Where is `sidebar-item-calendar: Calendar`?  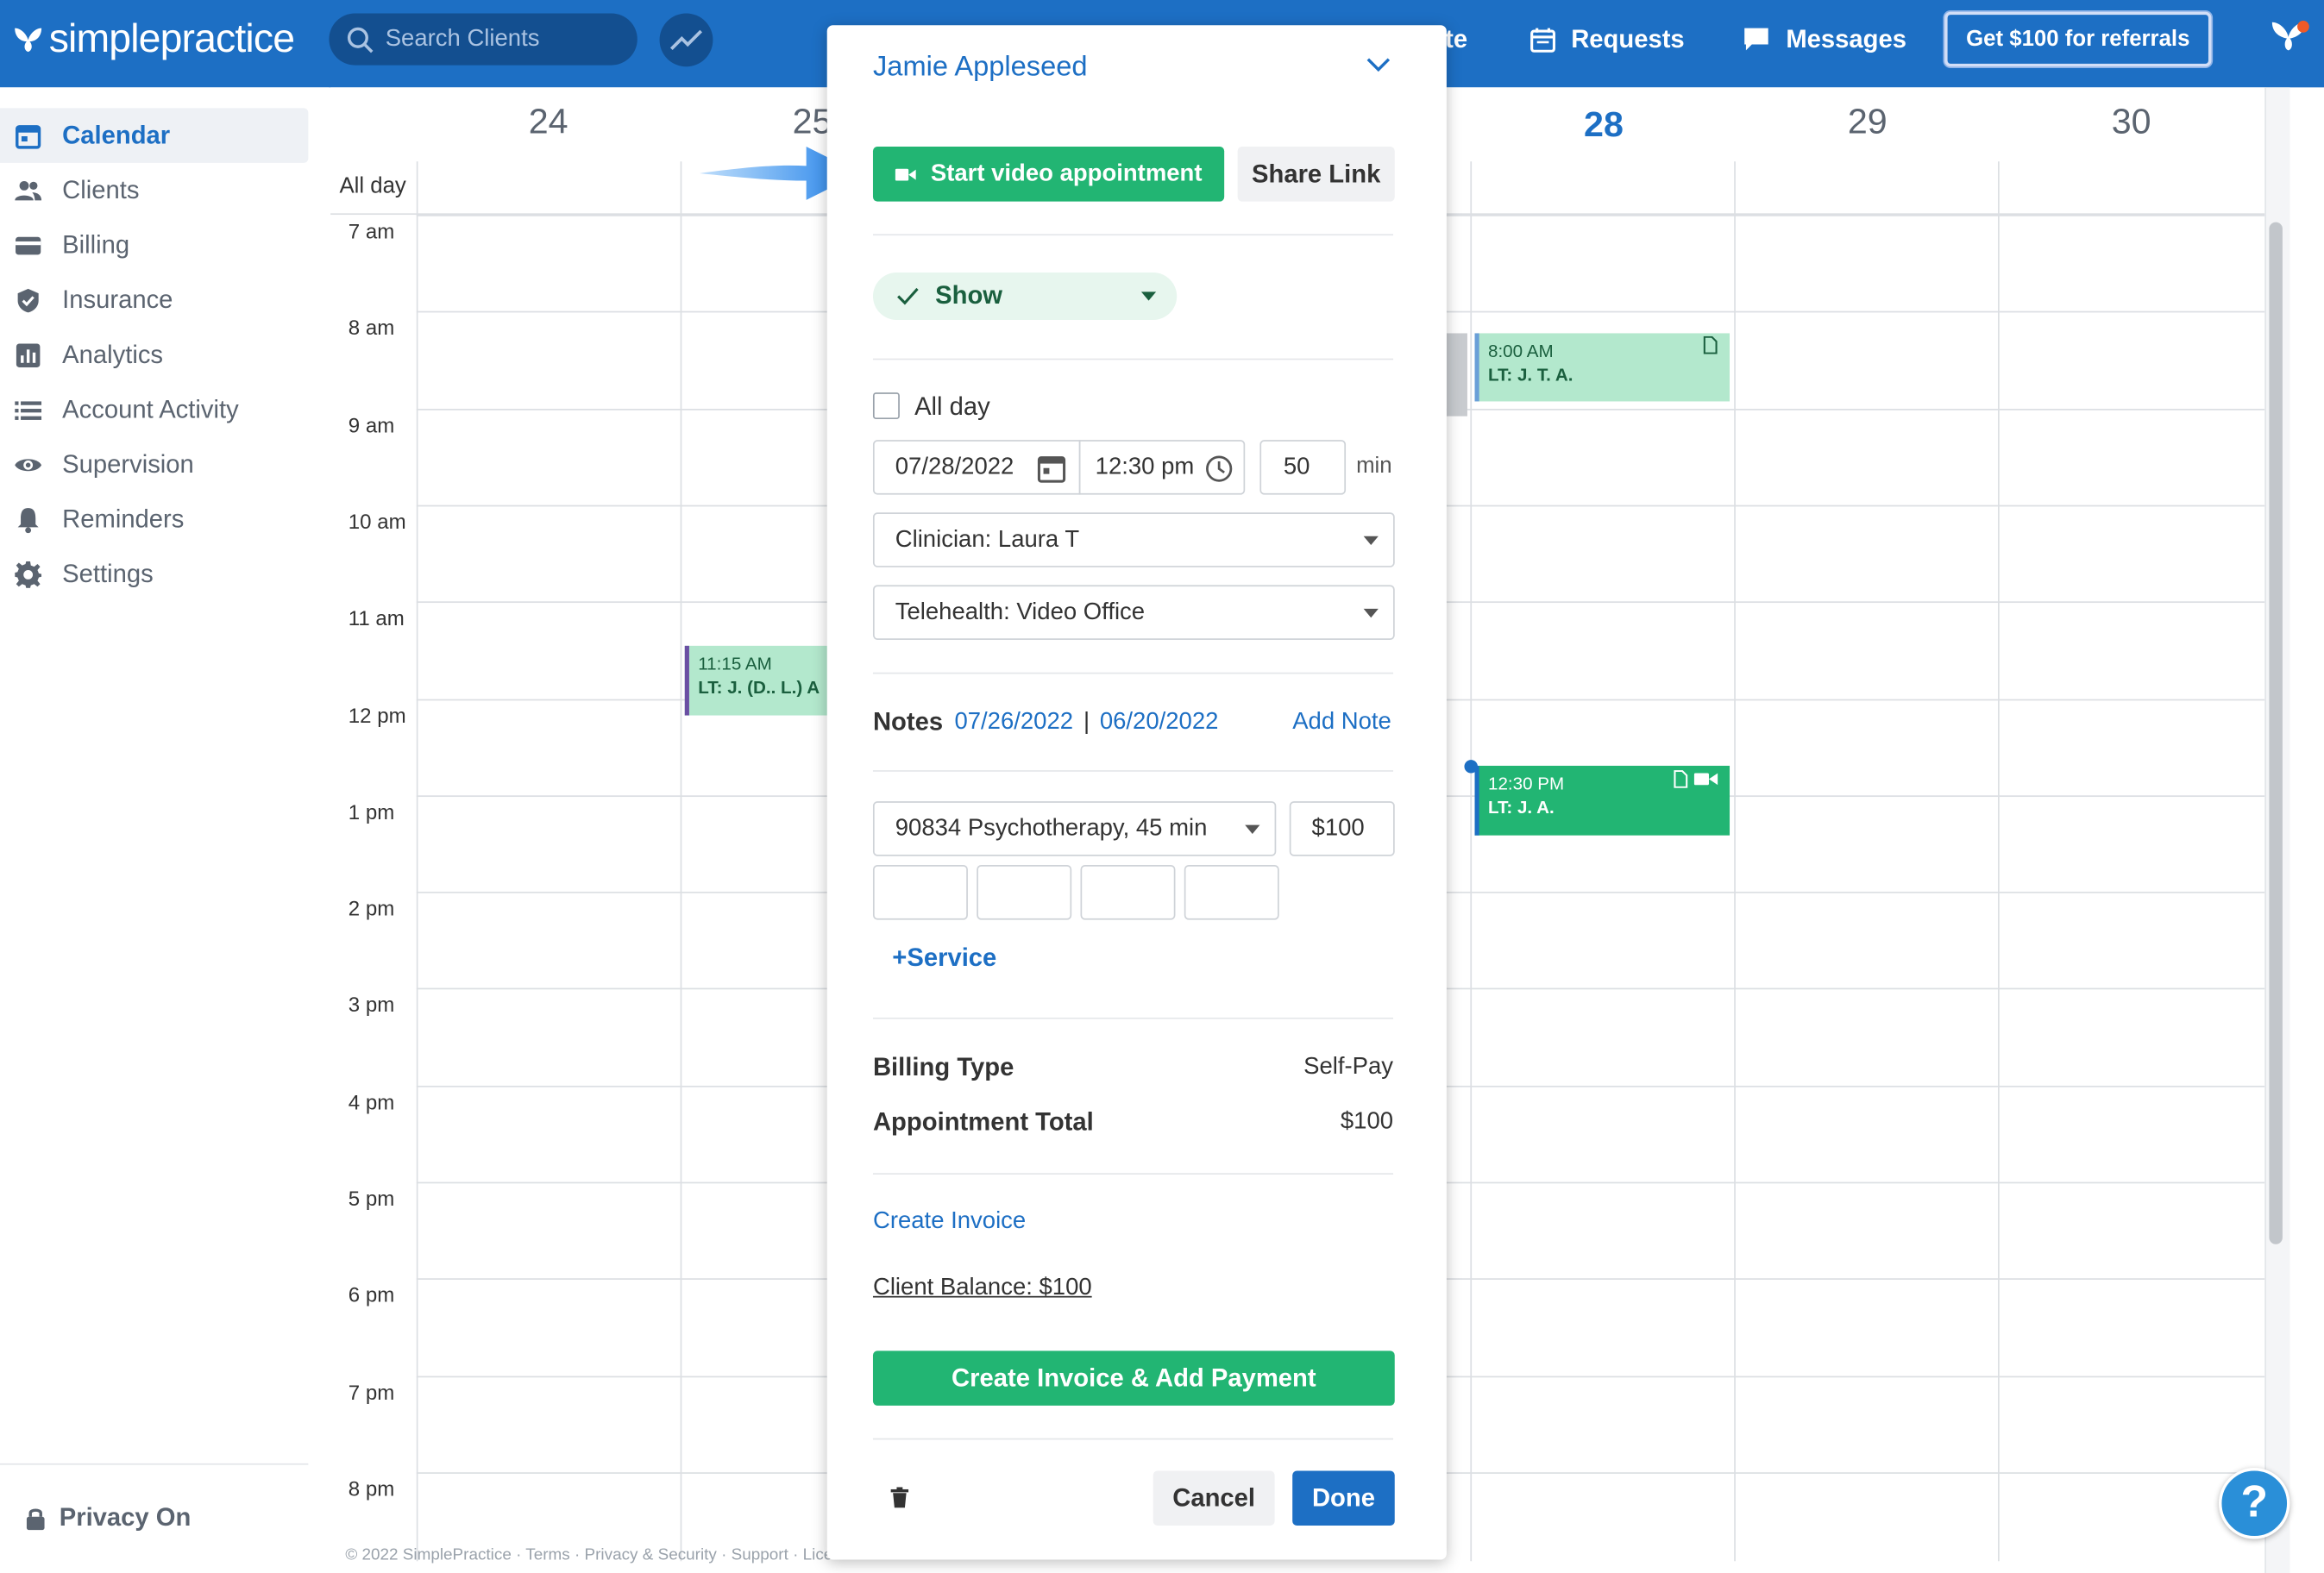 sidebar-item-calendar: Calendar is located at coordinates (154, 135).